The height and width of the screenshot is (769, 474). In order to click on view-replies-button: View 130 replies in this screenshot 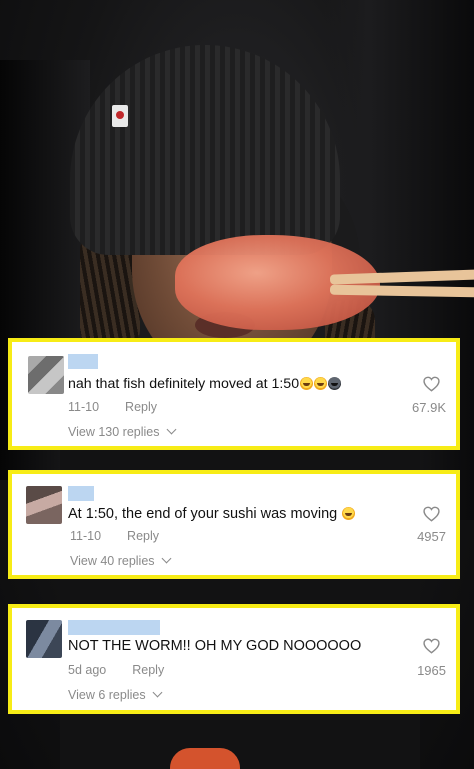, I will do `click(122, 431)`.